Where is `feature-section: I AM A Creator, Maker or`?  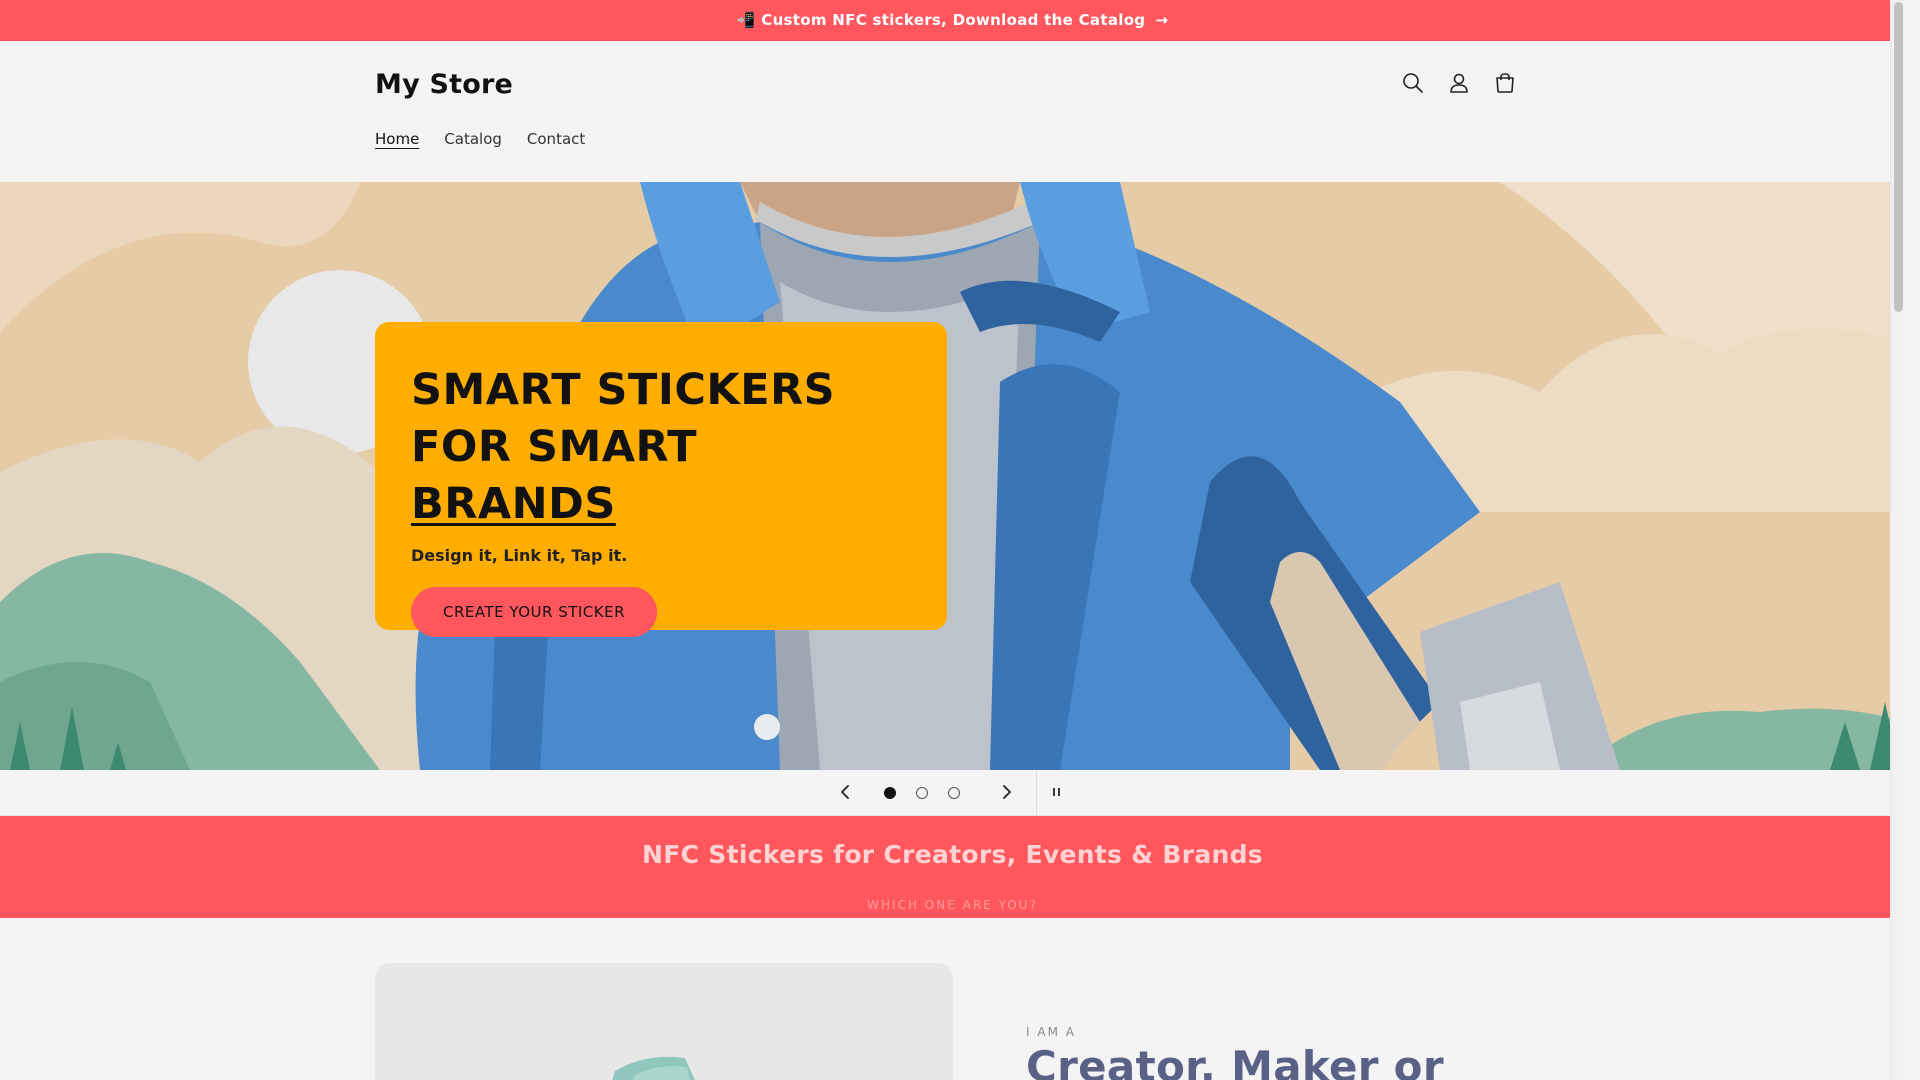 feature-section: I AM A Creator, Maker or is located at coordinates (952, 999).